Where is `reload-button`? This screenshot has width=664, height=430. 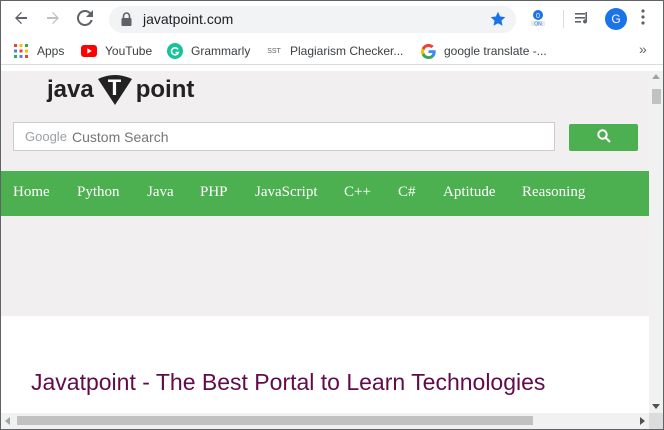
reload-button is located at coordinates (85, 19).